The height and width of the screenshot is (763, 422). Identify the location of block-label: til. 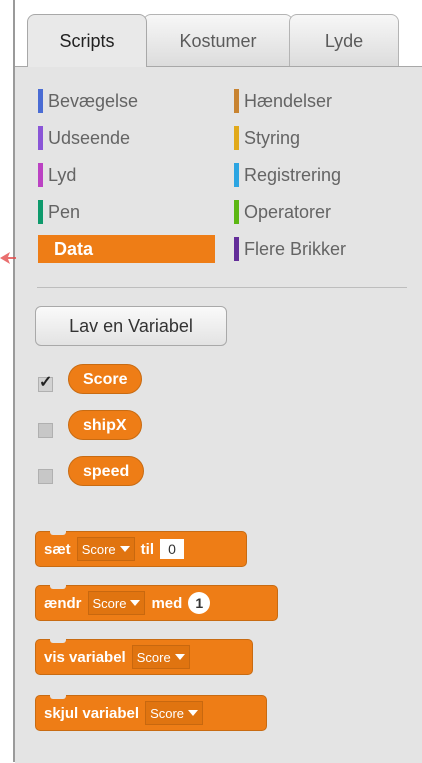
(147, 549).